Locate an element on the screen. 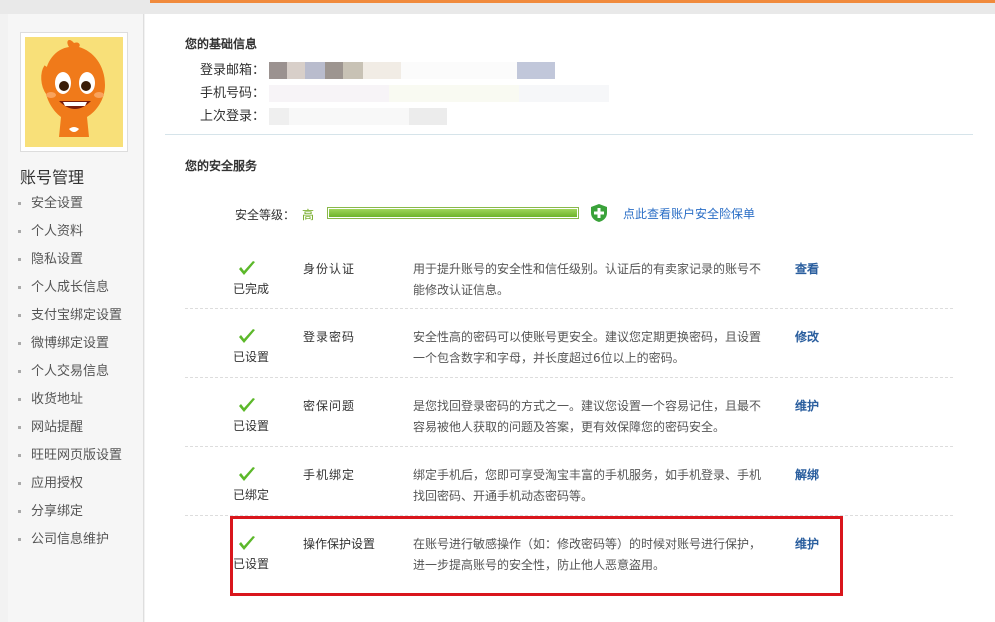 The width and height of the screenshot is (995, 622). sidebar-item-growth: 个人成长信息 is located at coordinates (70, 288).